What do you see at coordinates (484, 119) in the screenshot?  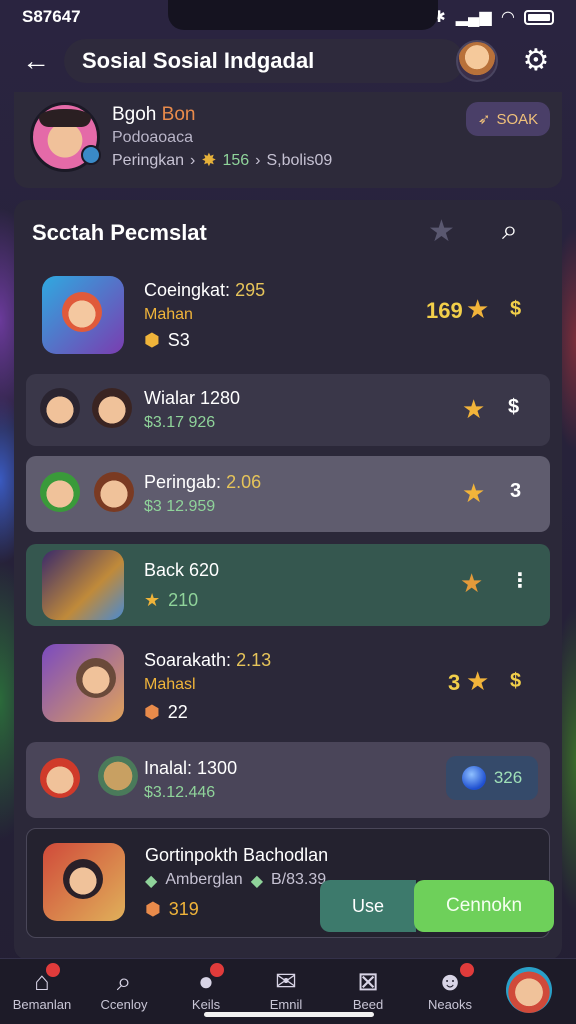 I see `wand-icon: ➶` at bounding box center [484, 119].